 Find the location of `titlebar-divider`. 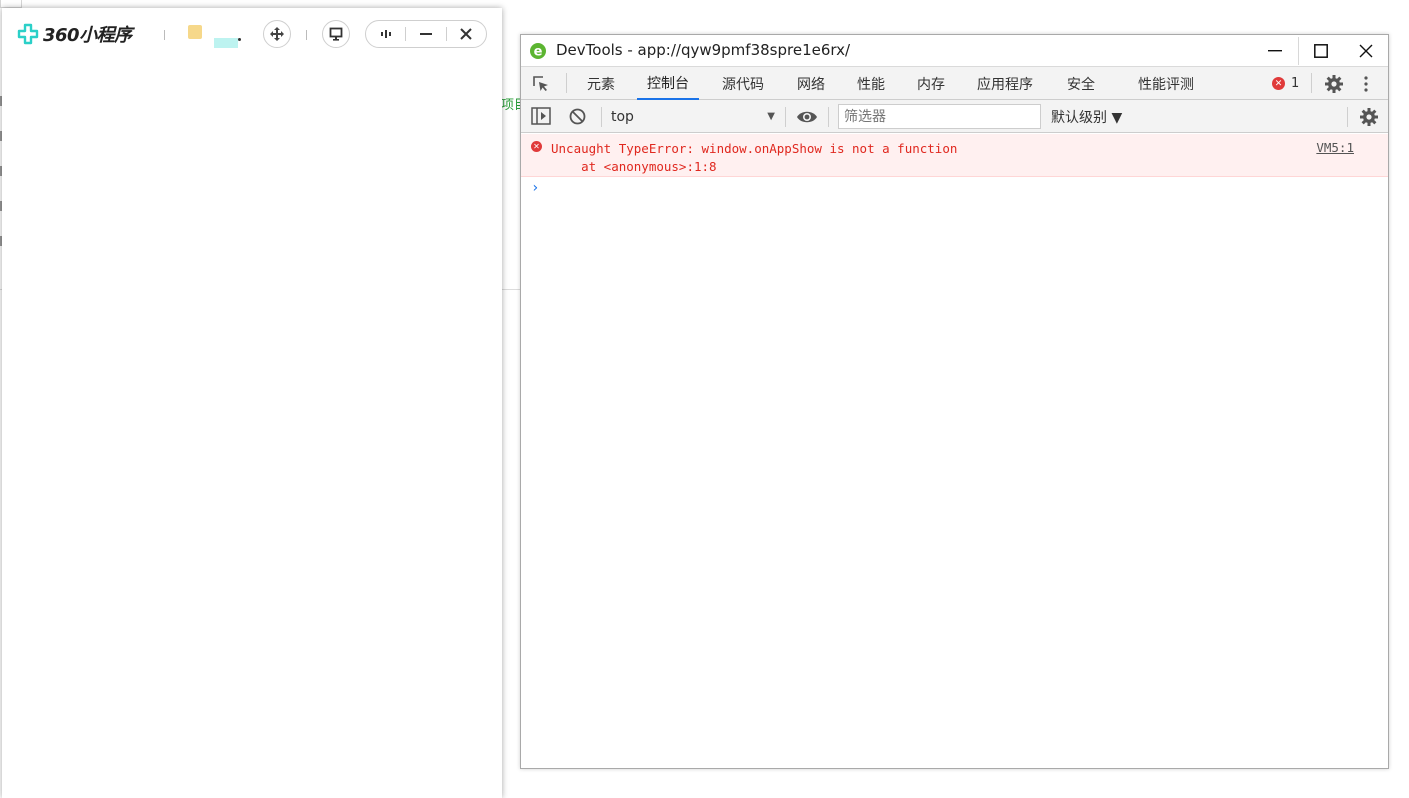

titlebar-divider is located at coordinates (164, 35).